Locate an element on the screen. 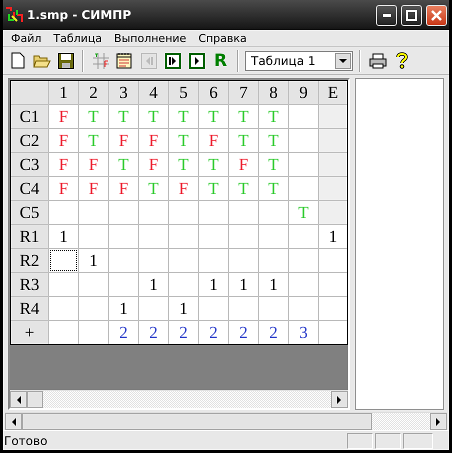  column-header: 2 is located at coordinates (93, 92).